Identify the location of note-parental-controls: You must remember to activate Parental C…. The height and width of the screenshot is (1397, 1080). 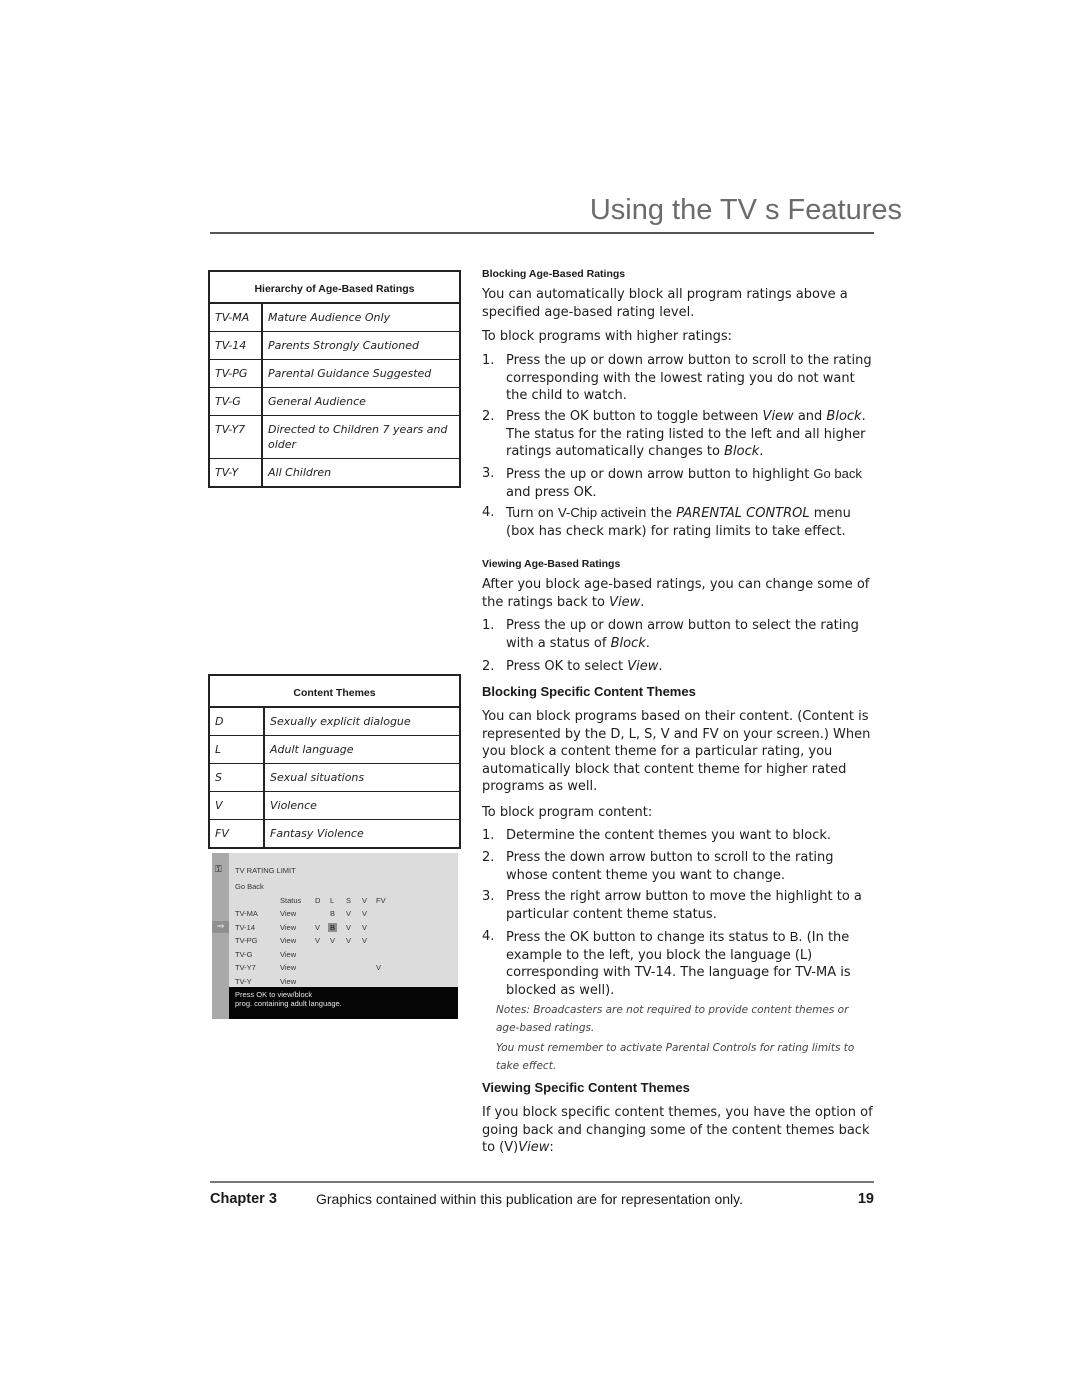
(675, 1057).